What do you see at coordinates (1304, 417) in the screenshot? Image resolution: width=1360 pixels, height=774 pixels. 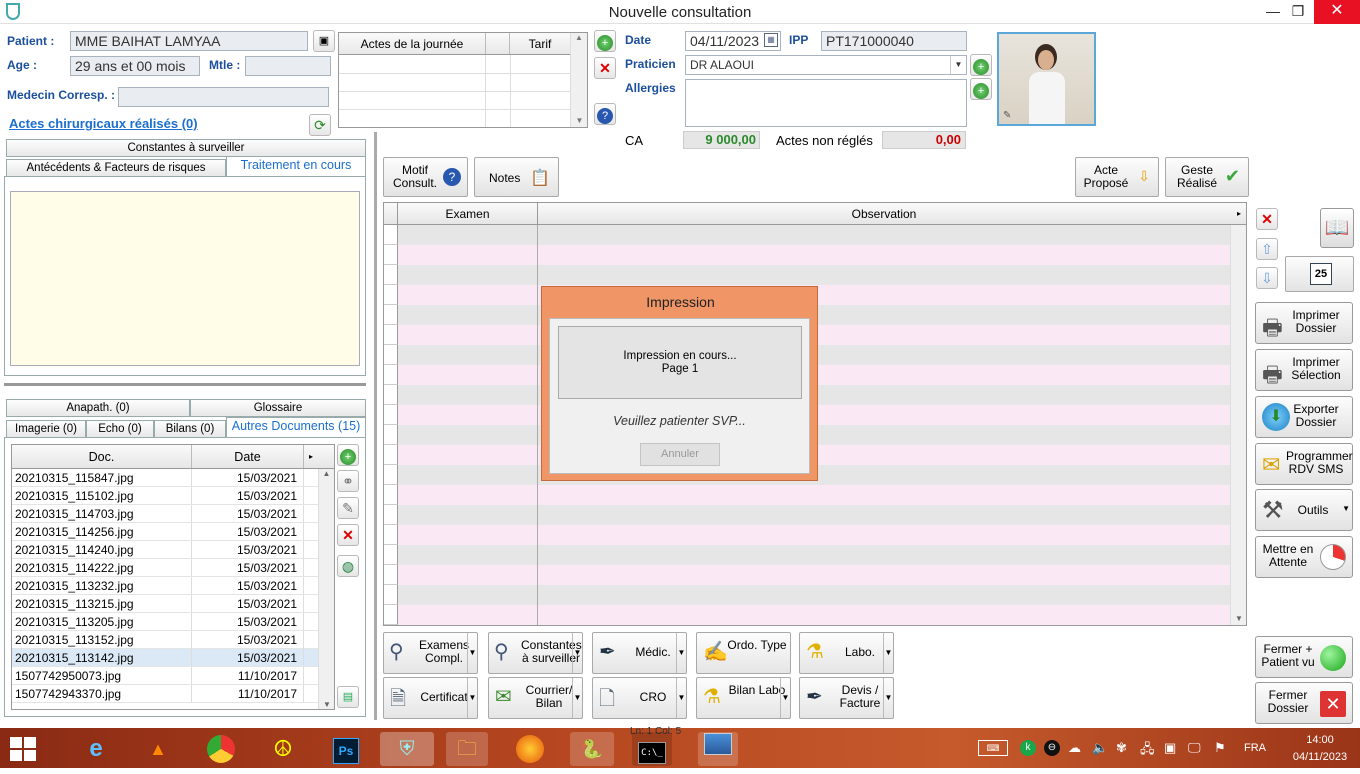 I see `exporter-dossier-button: ⬇ Exporter Dossier` at bounding box center [1304, 417].